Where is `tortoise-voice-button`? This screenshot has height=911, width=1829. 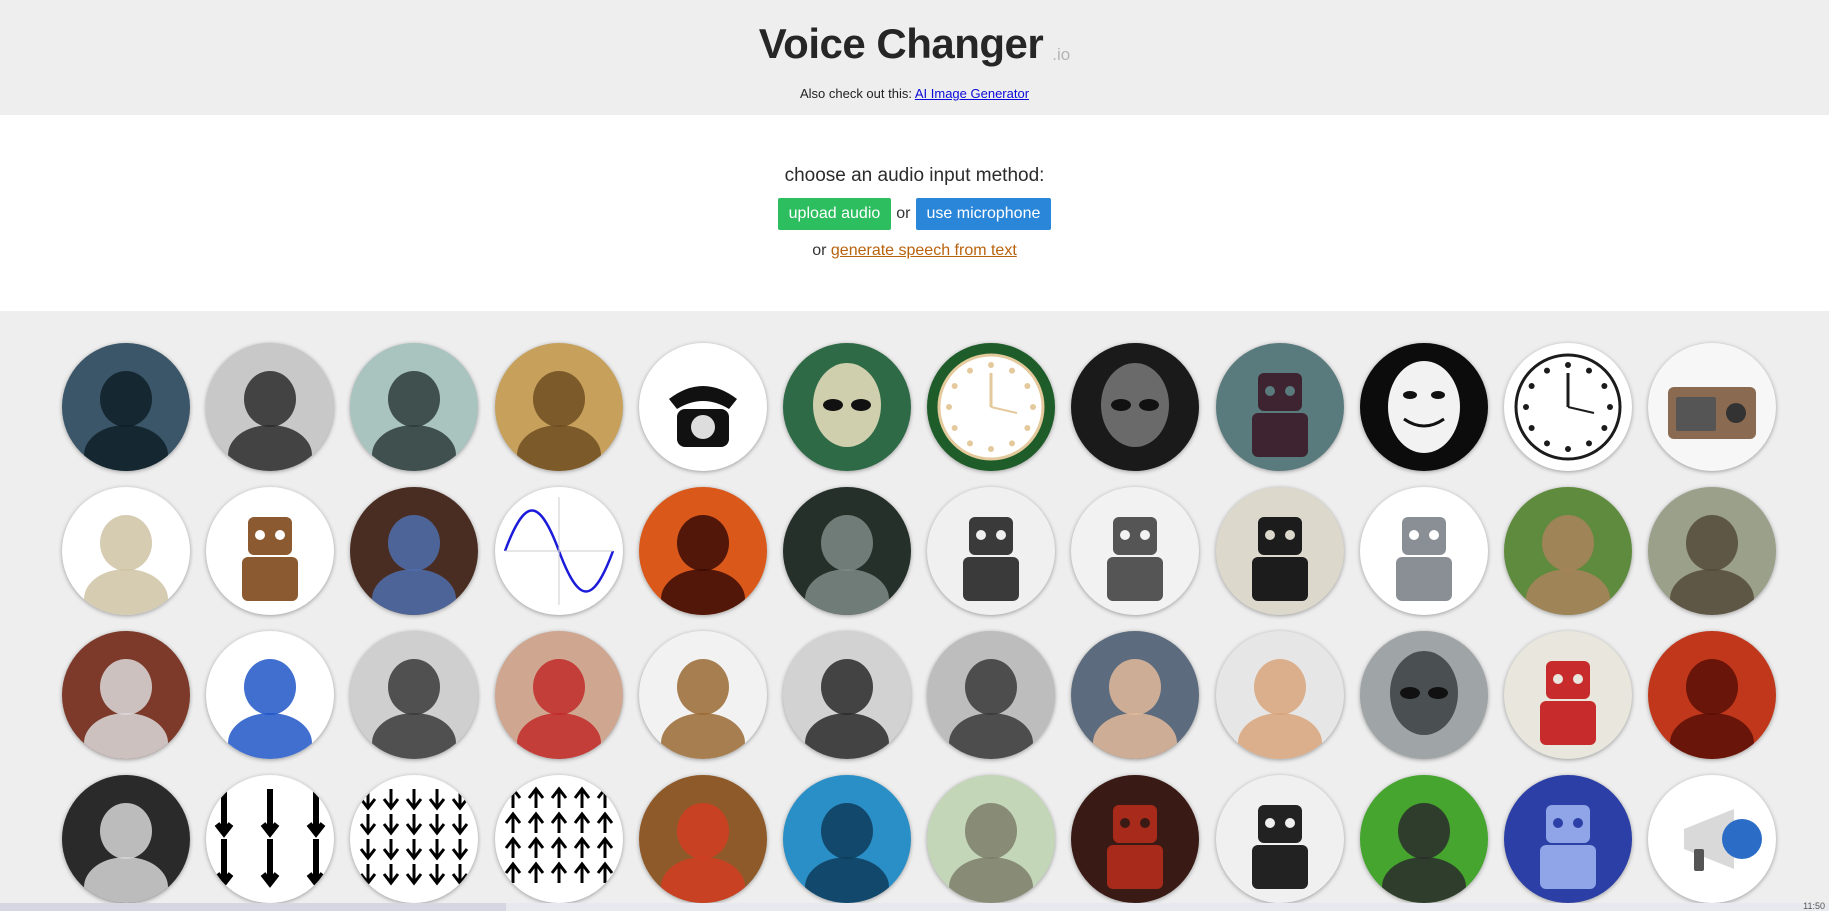
tortoise-voice-button is located at coordinates (1712, 551).